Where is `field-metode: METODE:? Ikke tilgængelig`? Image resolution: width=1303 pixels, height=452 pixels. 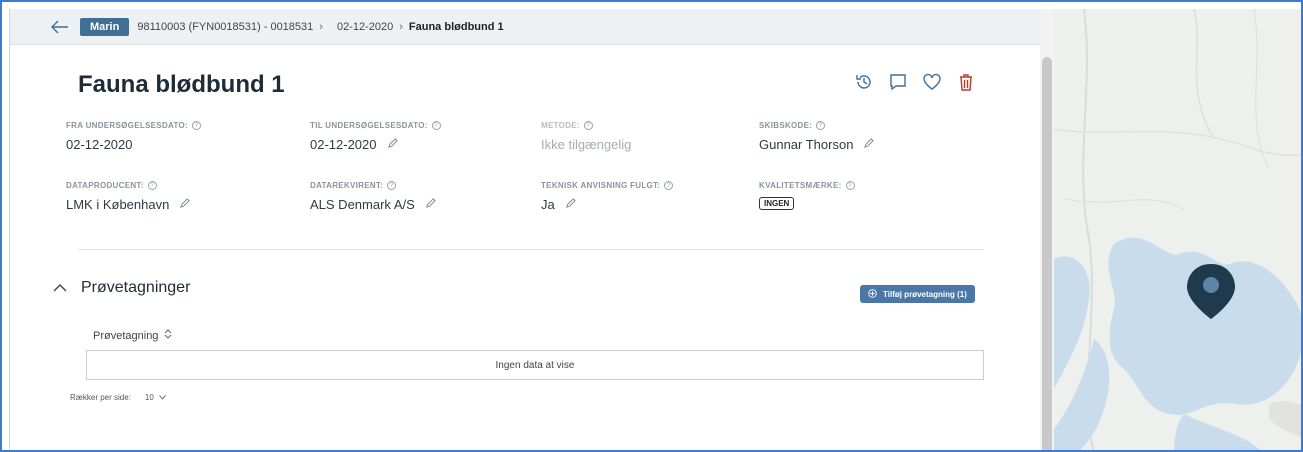 field-metode: METODE:? Ikke tilgængelig is located at coordinates (586, 136).